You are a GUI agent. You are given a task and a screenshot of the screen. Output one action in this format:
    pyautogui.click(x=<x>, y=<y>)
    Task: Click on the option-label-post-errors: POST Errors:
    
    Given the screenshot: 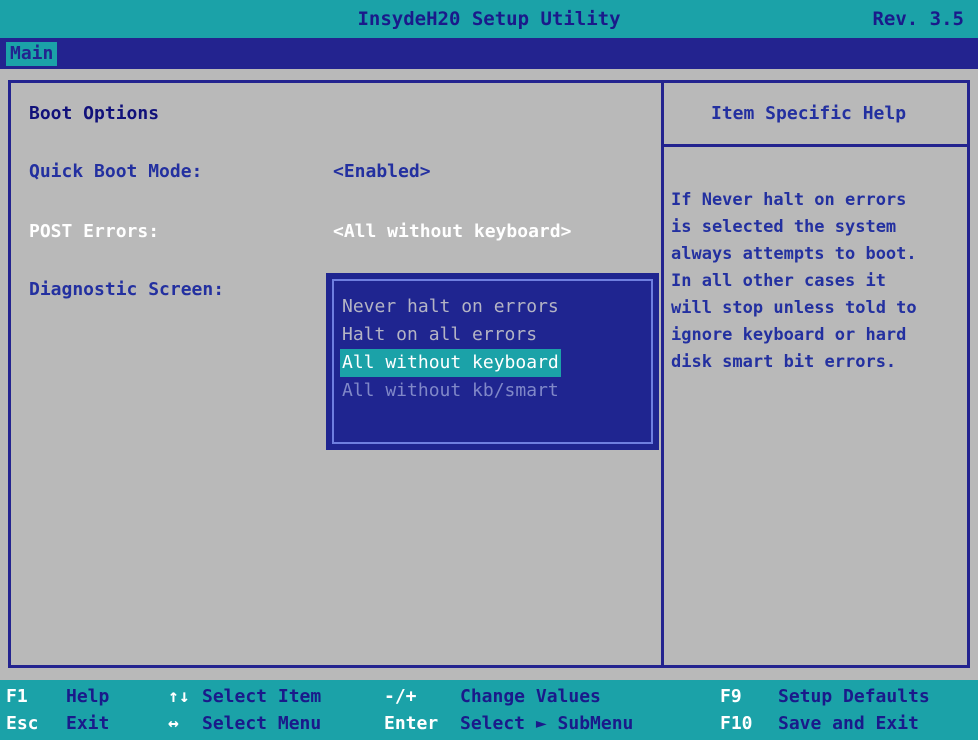 What is the action you would take?
    pyautogui.click(x=94, y=231)
    